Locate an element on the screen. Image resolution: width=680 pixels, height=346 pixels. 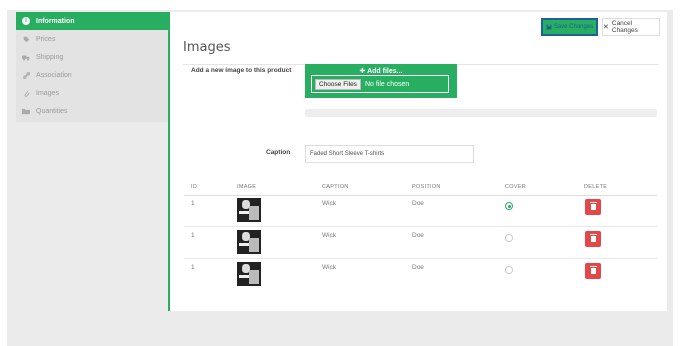
sidebar-item-images: Images is located at coordinates (92, 93).